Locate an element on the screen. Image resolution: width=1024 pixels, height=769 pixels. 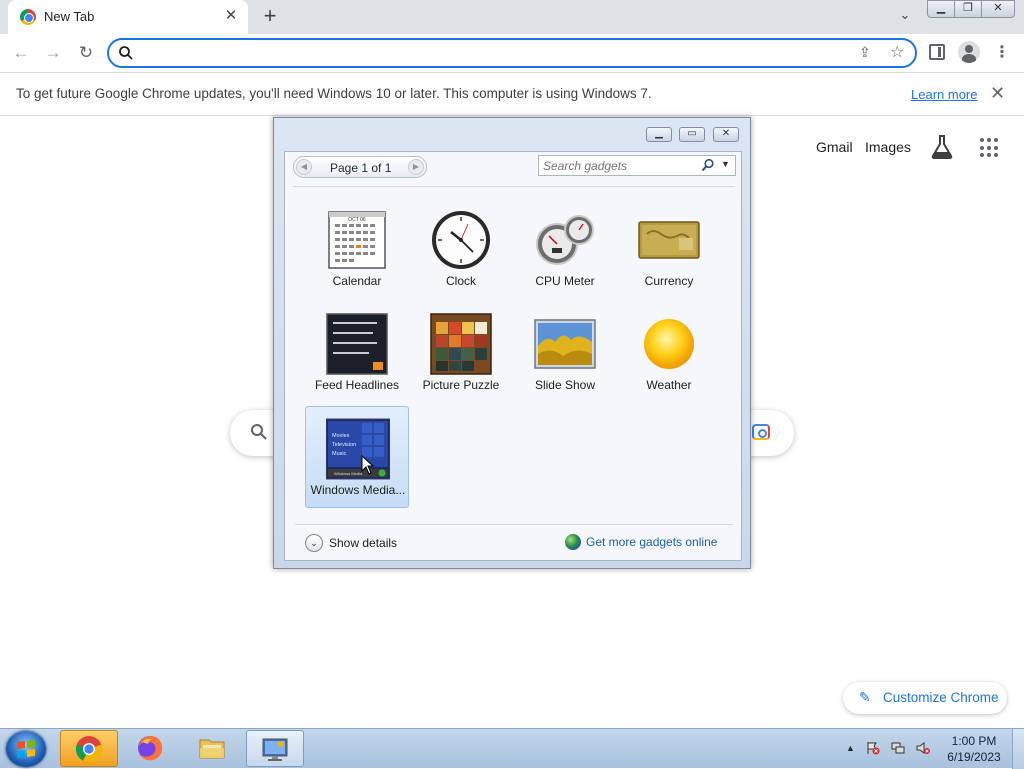
gadgets-minimize-button: ▁ is located at coordinates (659, 134).